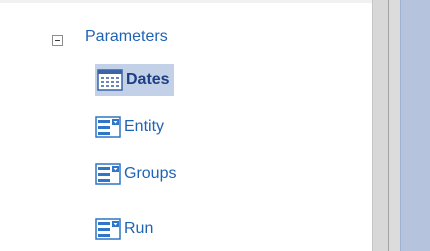  I want to click on tree-root-label: Parameters, so click(126, 37).